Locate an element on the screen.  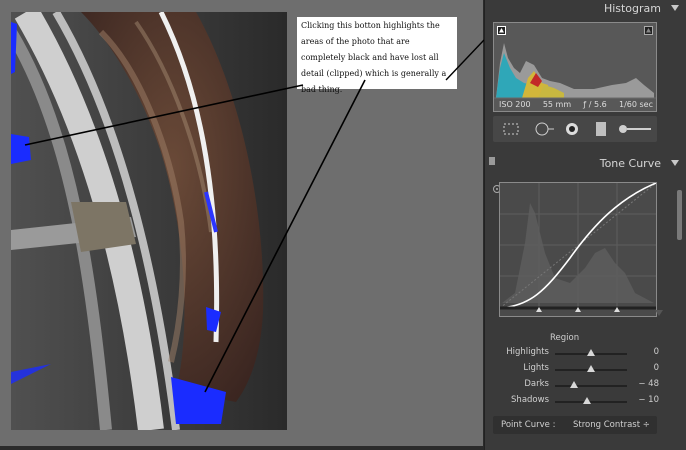
slider-value: − 10 is located at coordinates (639, 400).